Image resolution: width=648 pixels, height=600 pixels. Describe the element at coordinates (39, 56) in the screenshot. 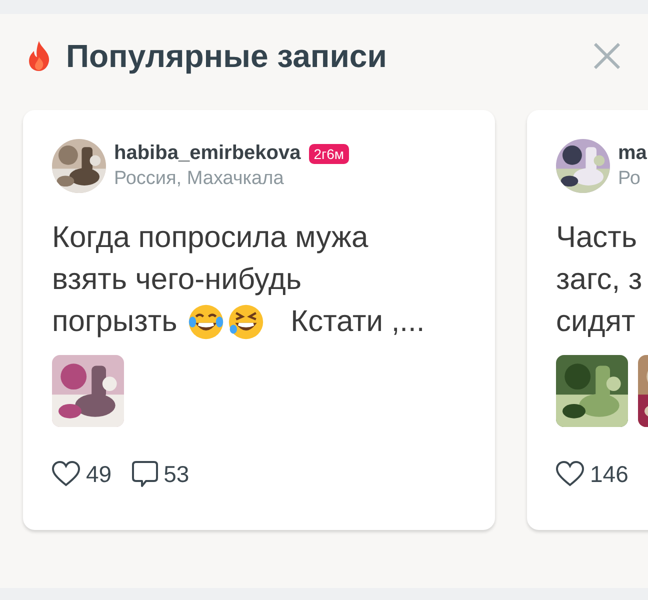

I see `fire-icon` at that location.